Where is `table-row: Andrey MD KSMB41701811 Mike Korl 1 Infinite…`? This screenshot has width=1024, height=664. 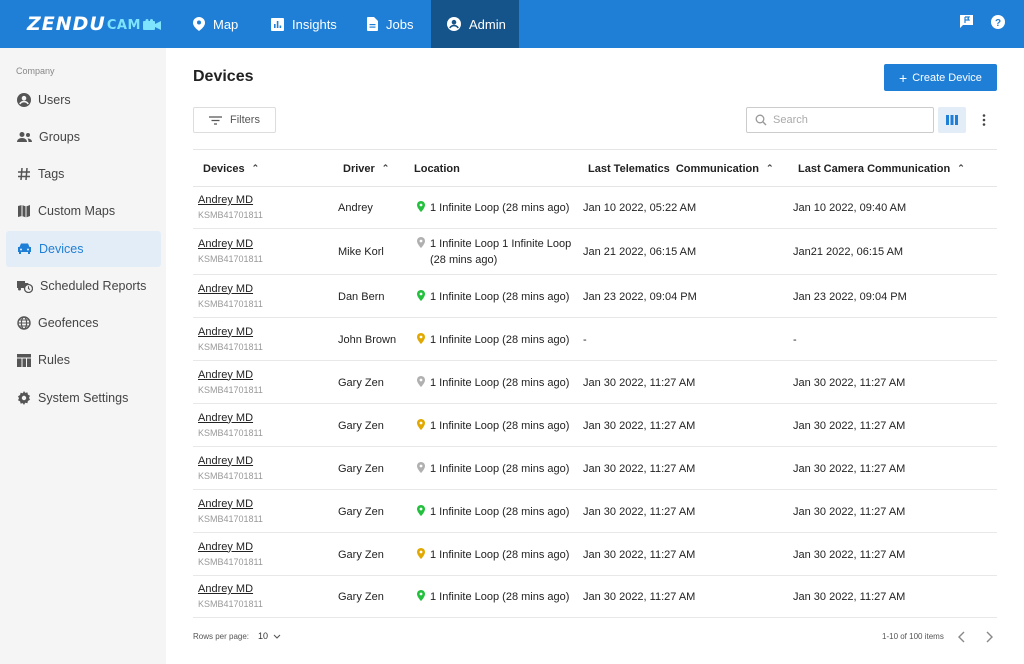
table-row: Andrey MD KSMB41701811 Mike Korl 1 Infinite… is located at coordinates (595, 252).